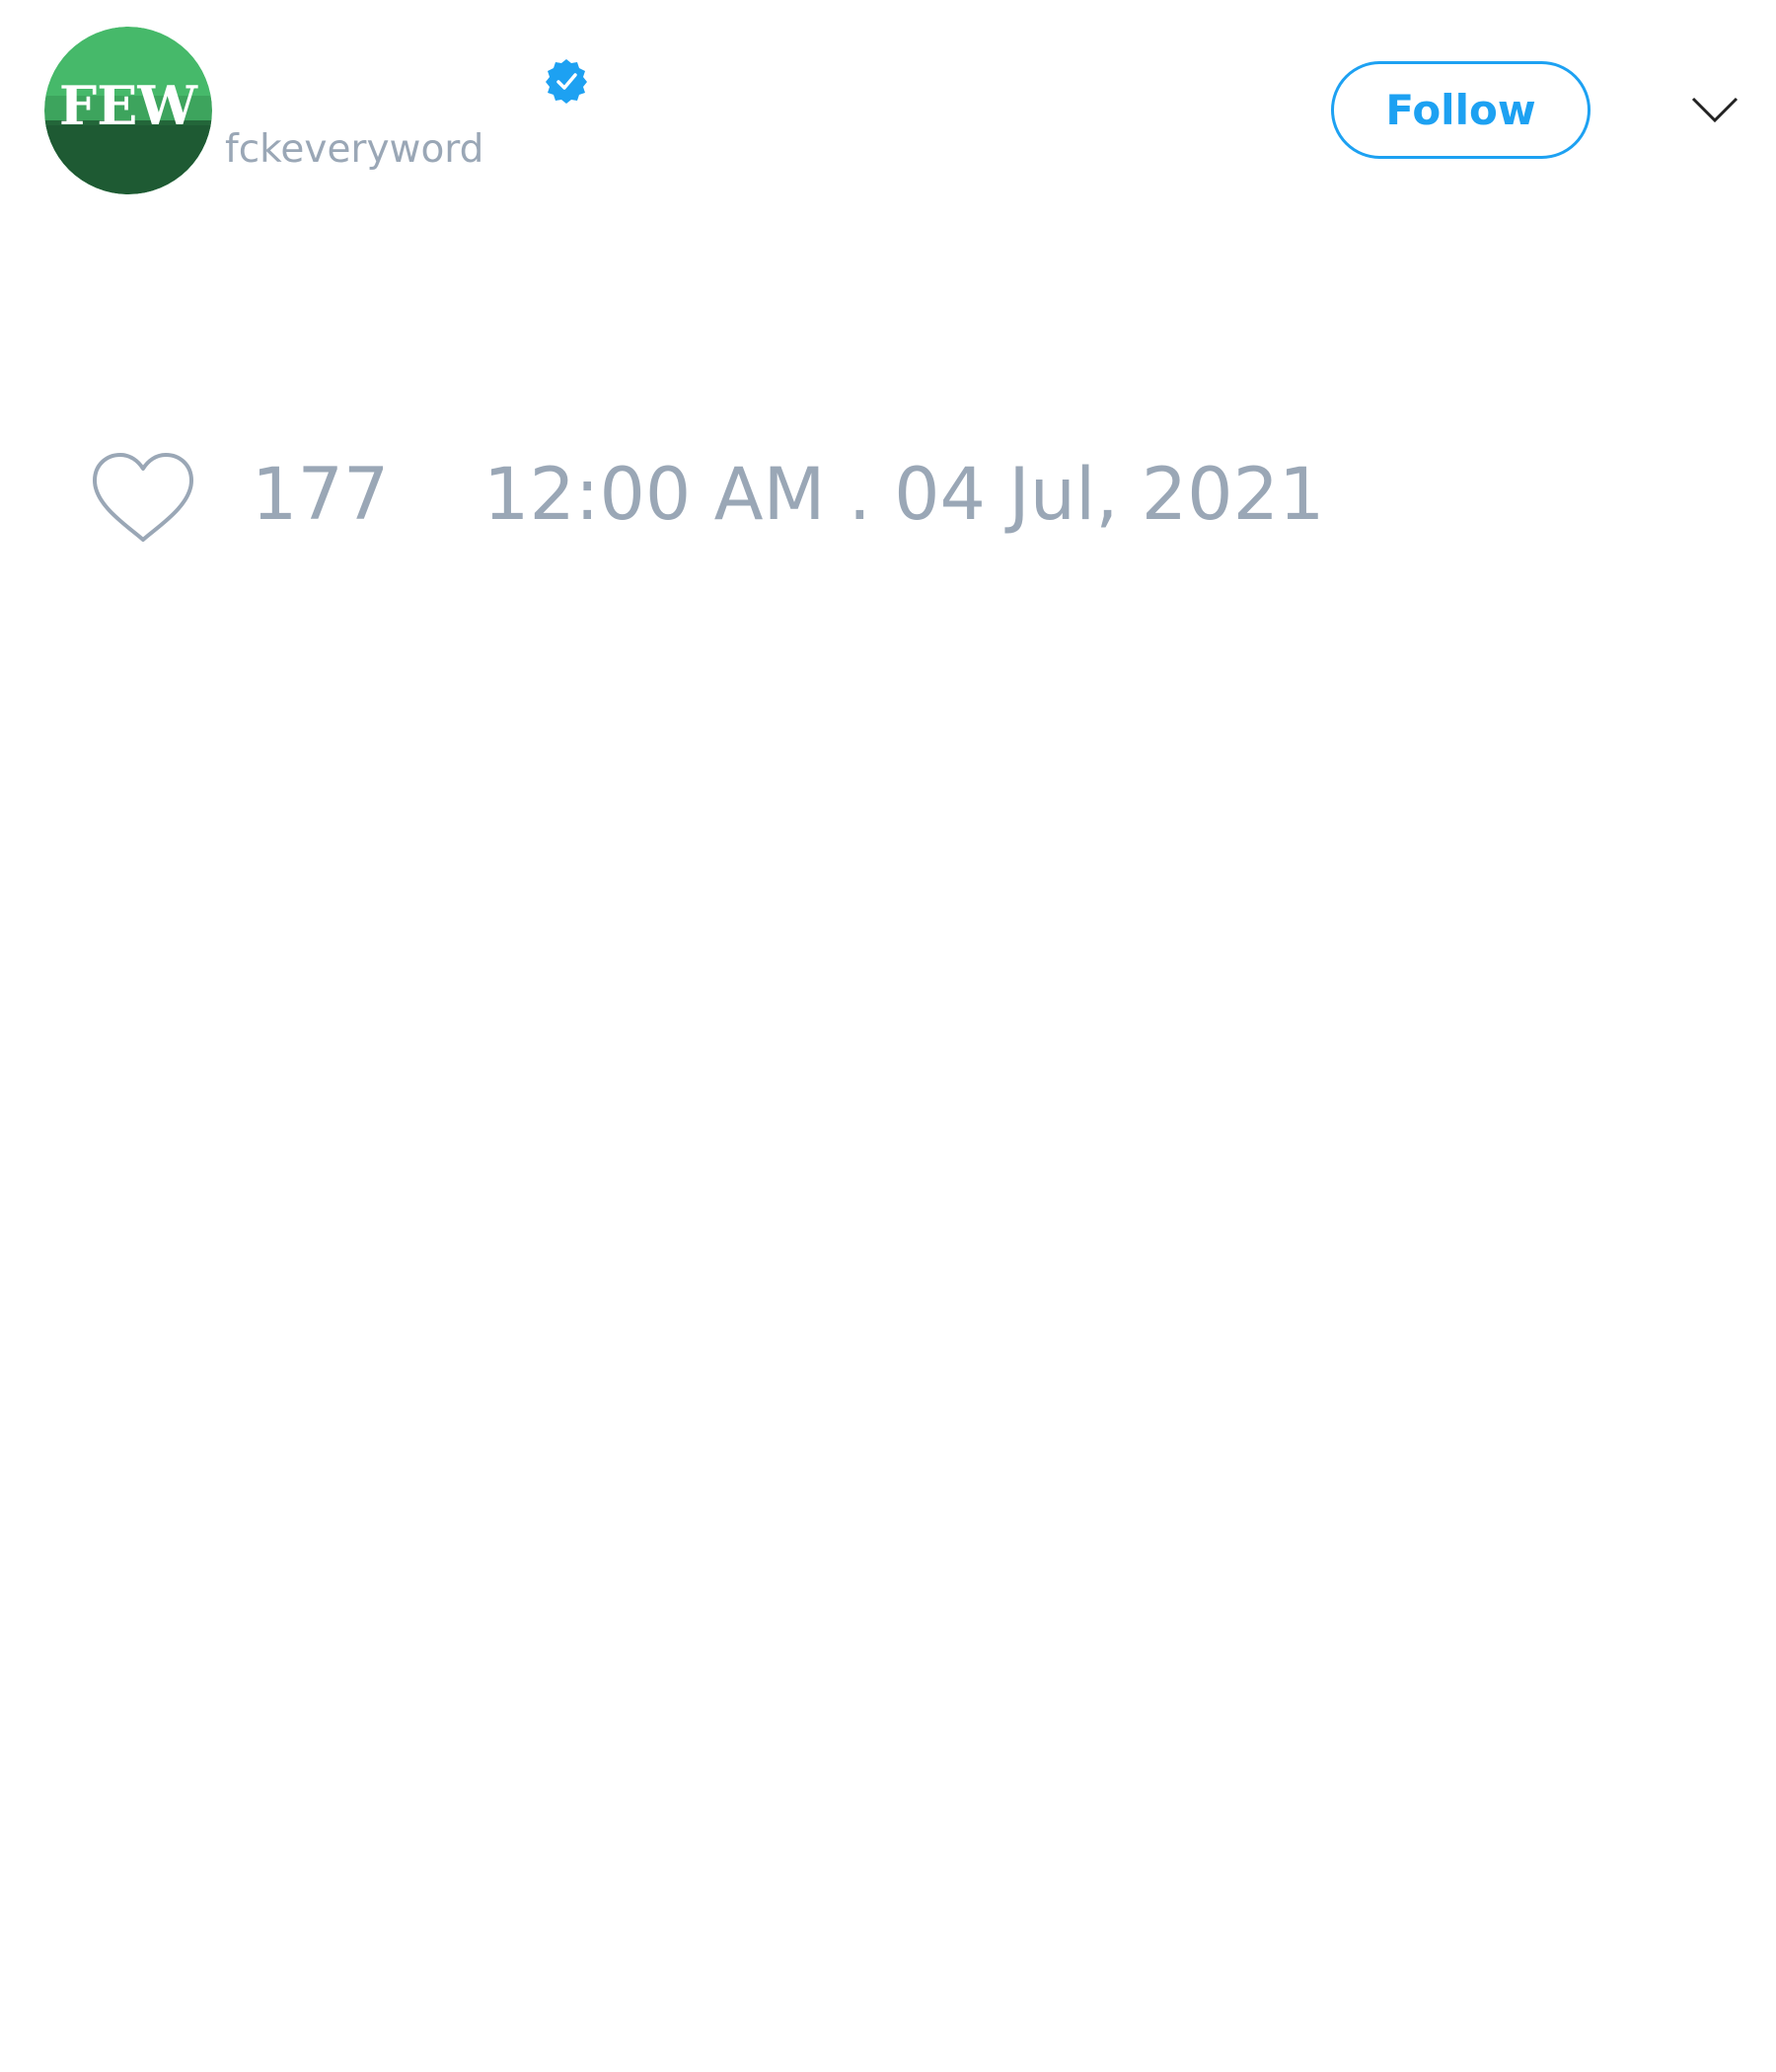 This screenshot has width=1776, height=2072. I want to click on like-count: 177, so click(321, 495).